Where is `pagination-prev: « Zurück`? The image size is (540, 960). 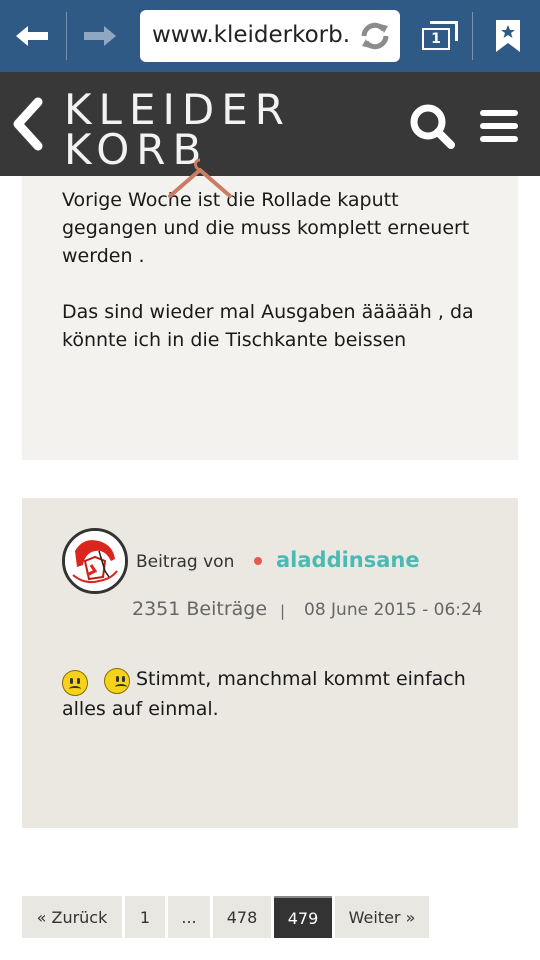 pagination-prev: « Zurück is located at coordinates (72, 917).